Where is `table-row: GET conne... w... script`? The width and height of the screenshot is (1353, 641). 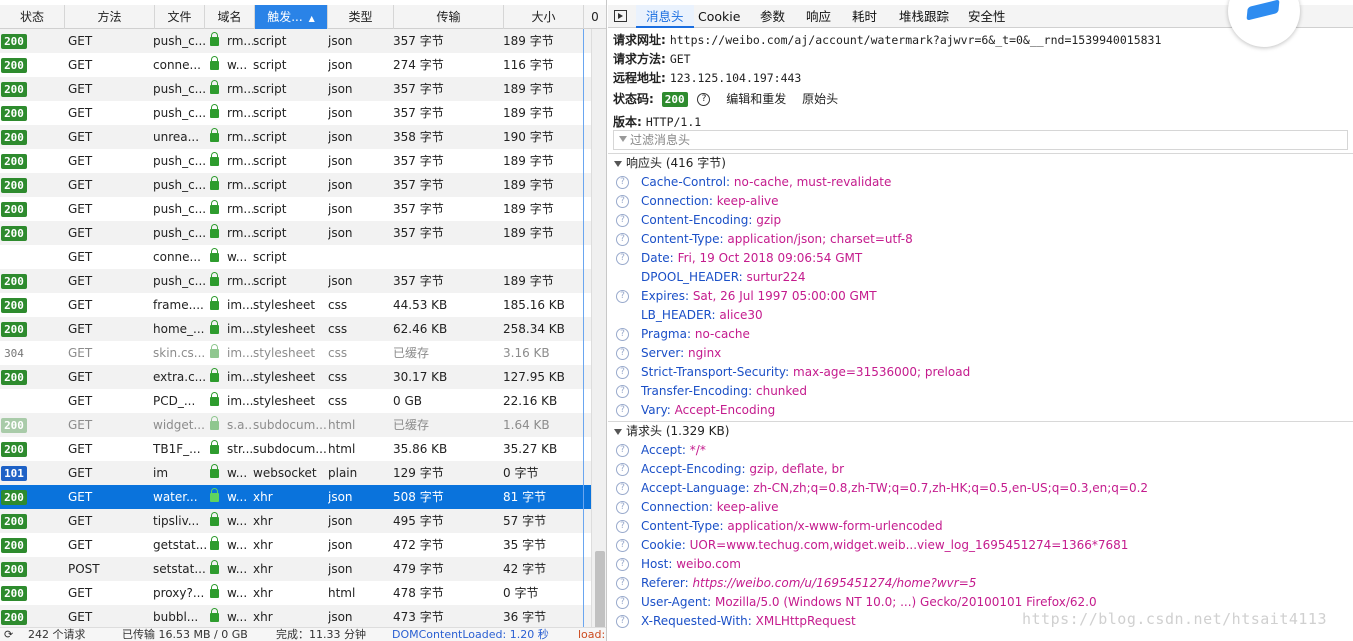
table-row: GET conne... w... script is located at coordinates (295, 257).